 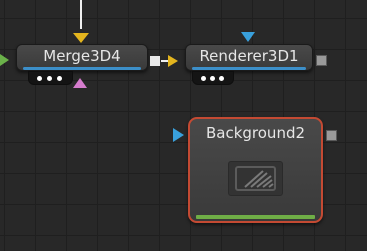 What do you see at coordinates (255, 133) in the screenshot?
I see `background2-title: Background2` at bounding box center [255, 133].